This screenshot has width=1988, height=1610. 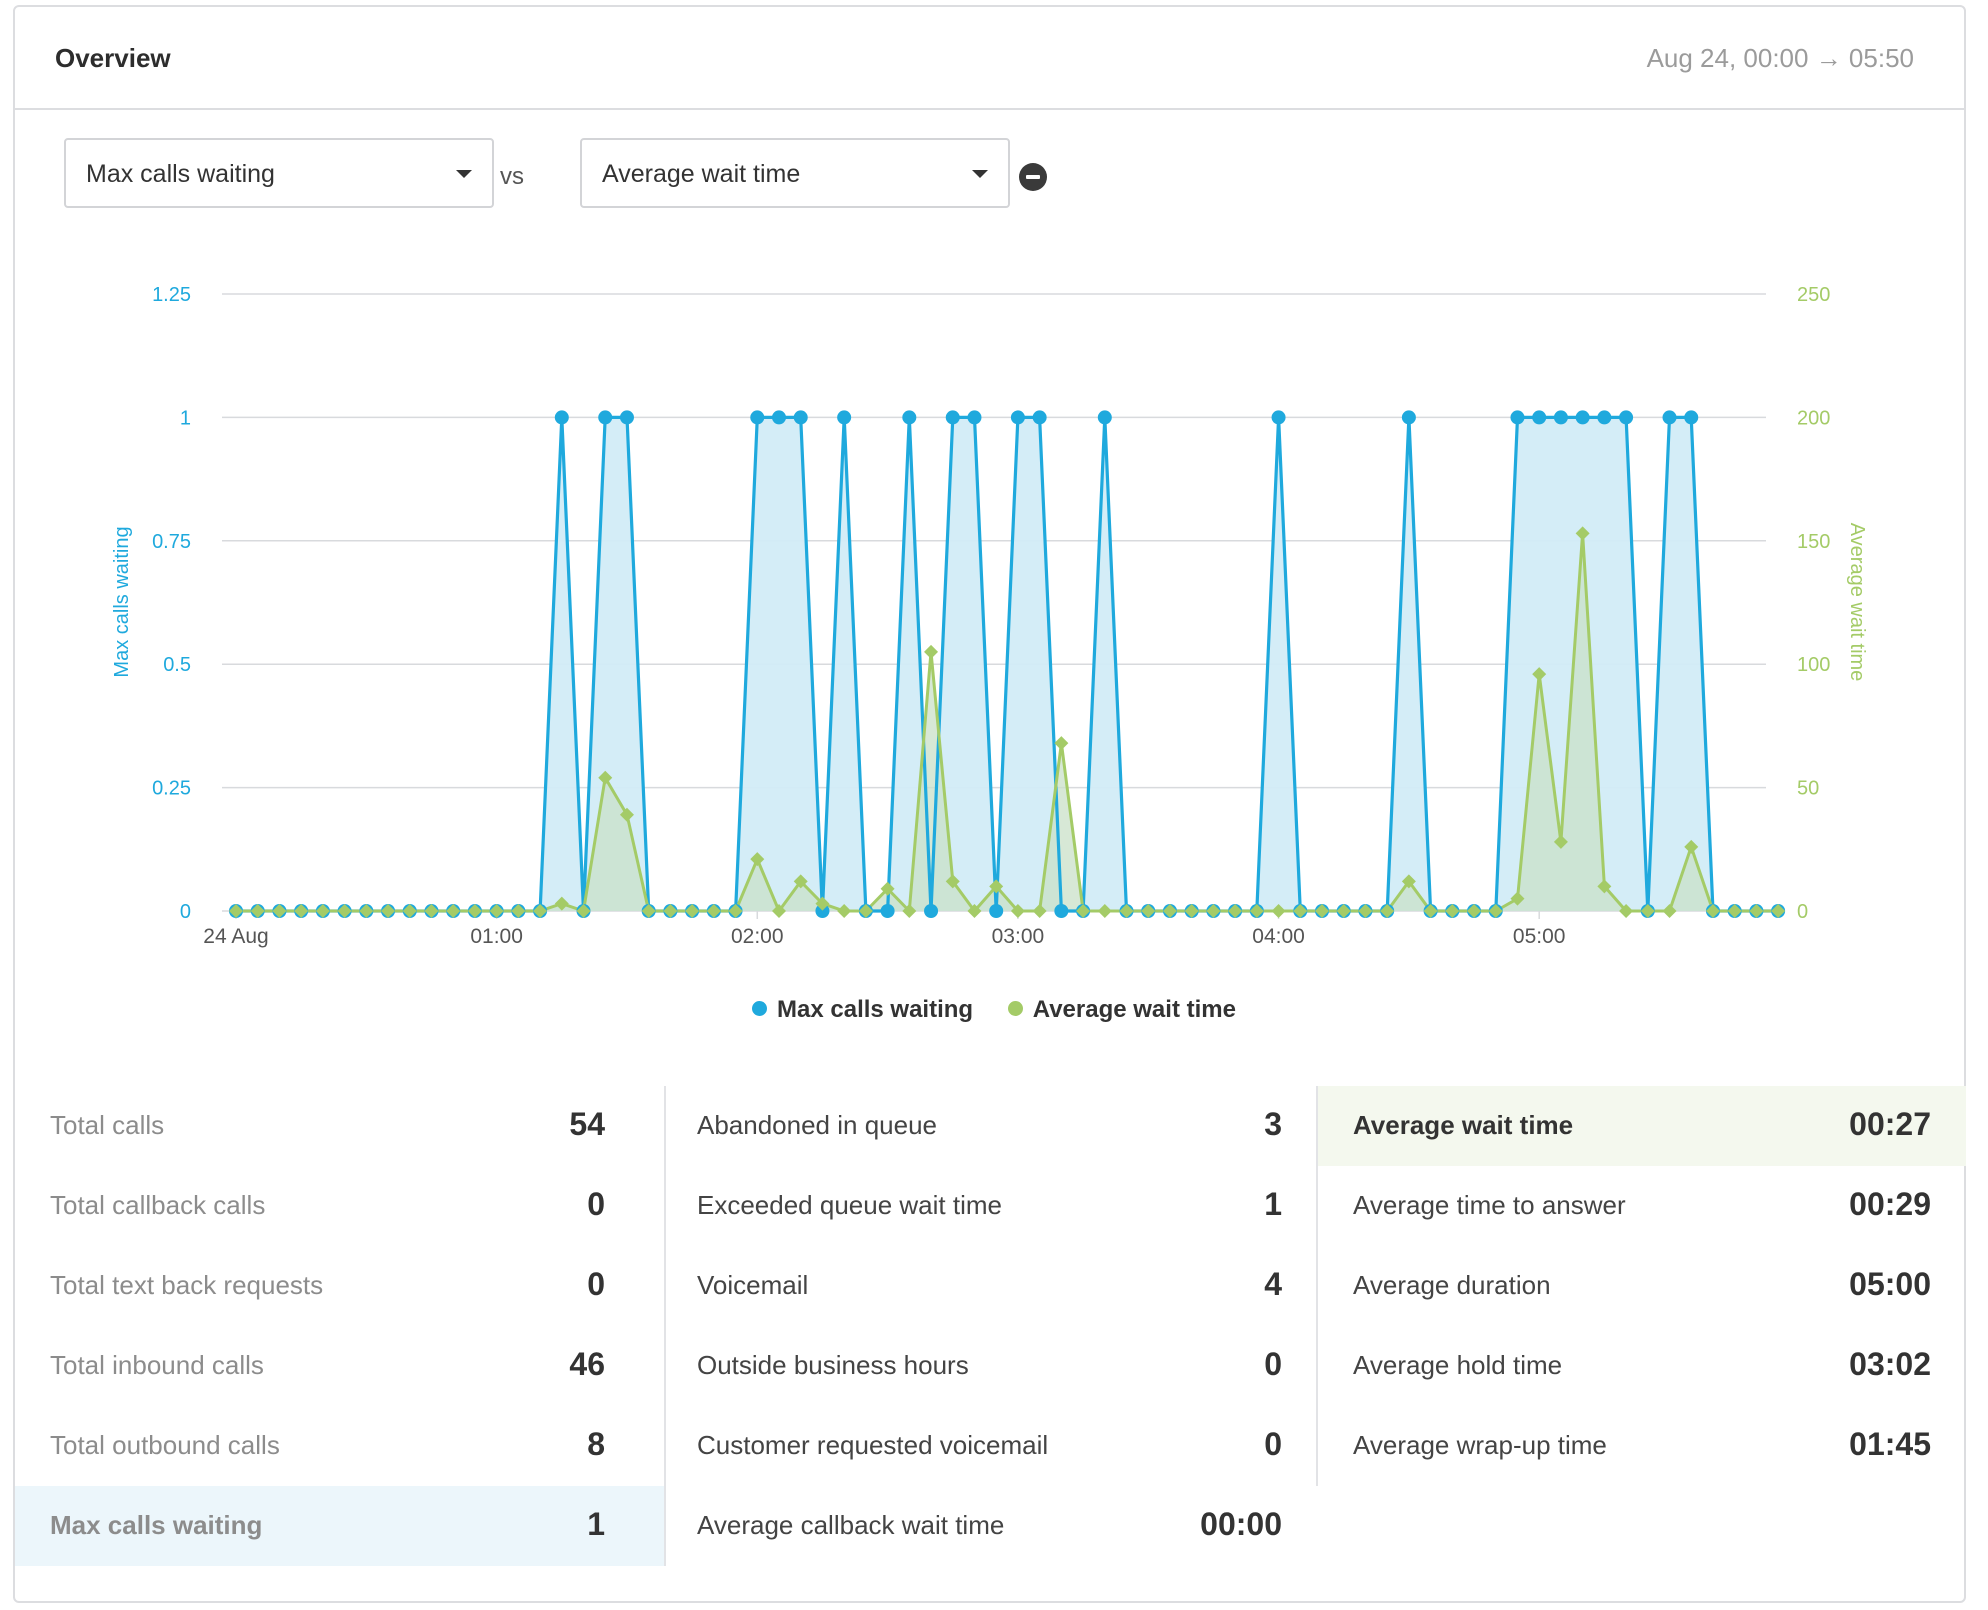 I want to click on stat-value: 00:29, so click(x=1890, y=1204).